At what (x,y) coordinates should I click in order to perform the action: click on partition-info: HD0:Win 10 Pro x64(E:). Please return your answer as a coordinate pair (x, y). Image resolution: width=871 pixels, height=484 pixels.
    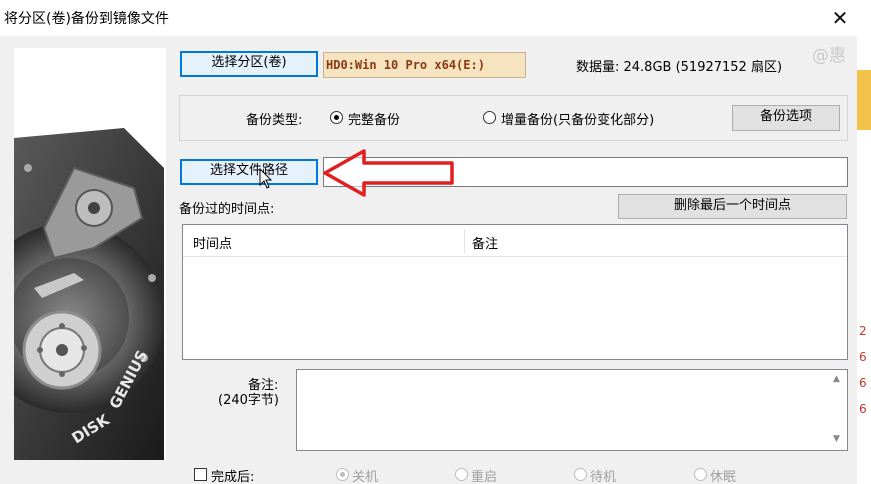
    Looking at the image, I should click on (424, 65).